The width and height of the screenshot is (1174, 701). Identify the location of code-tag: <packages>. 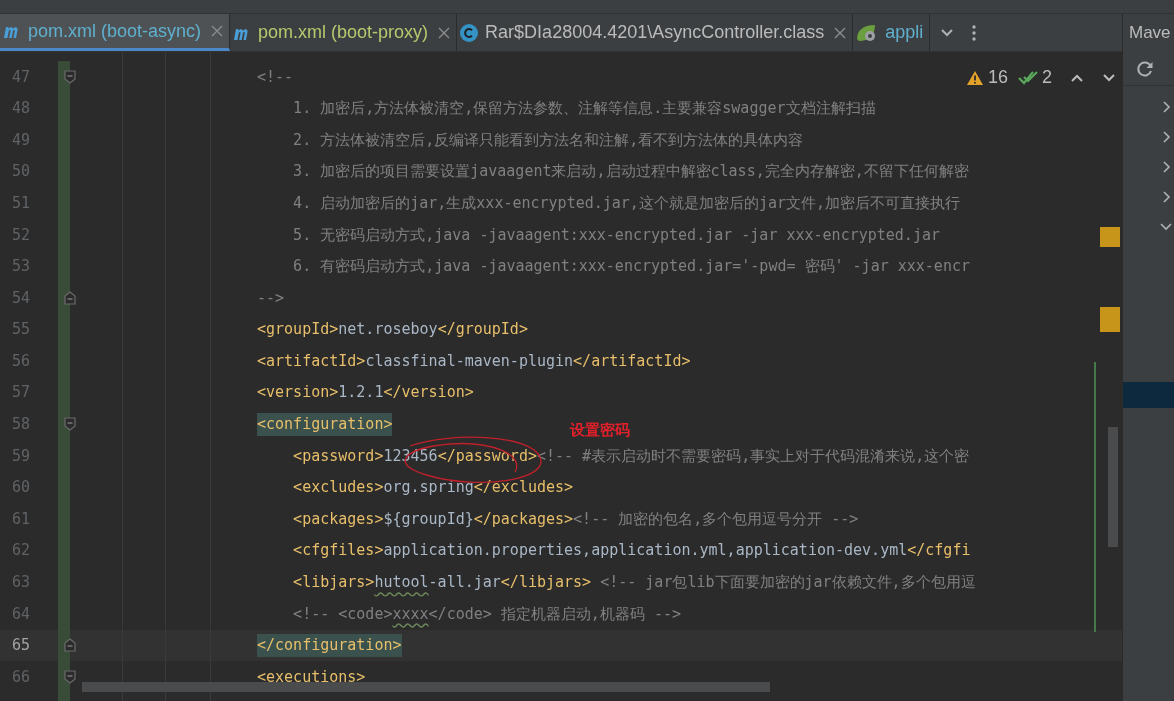
(320, 519).